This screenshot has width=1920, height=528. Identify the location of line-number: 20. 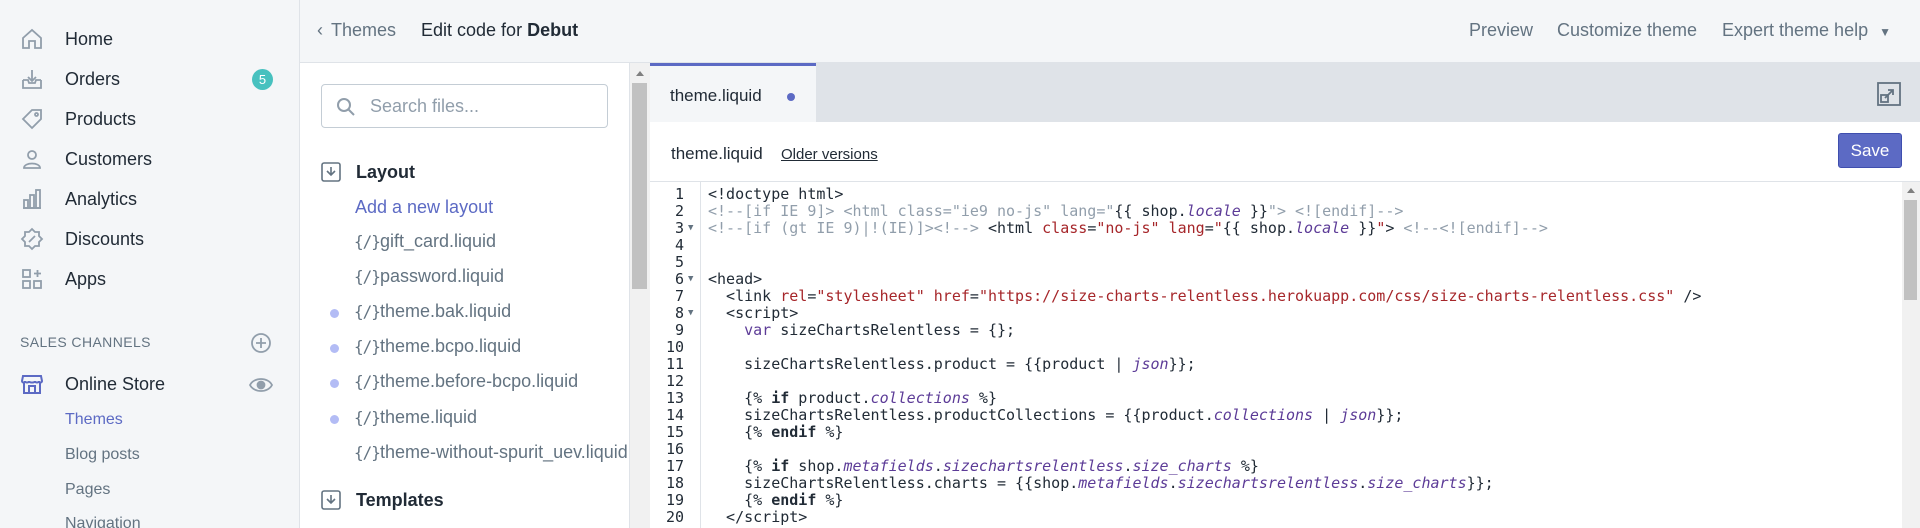
(674, 517).